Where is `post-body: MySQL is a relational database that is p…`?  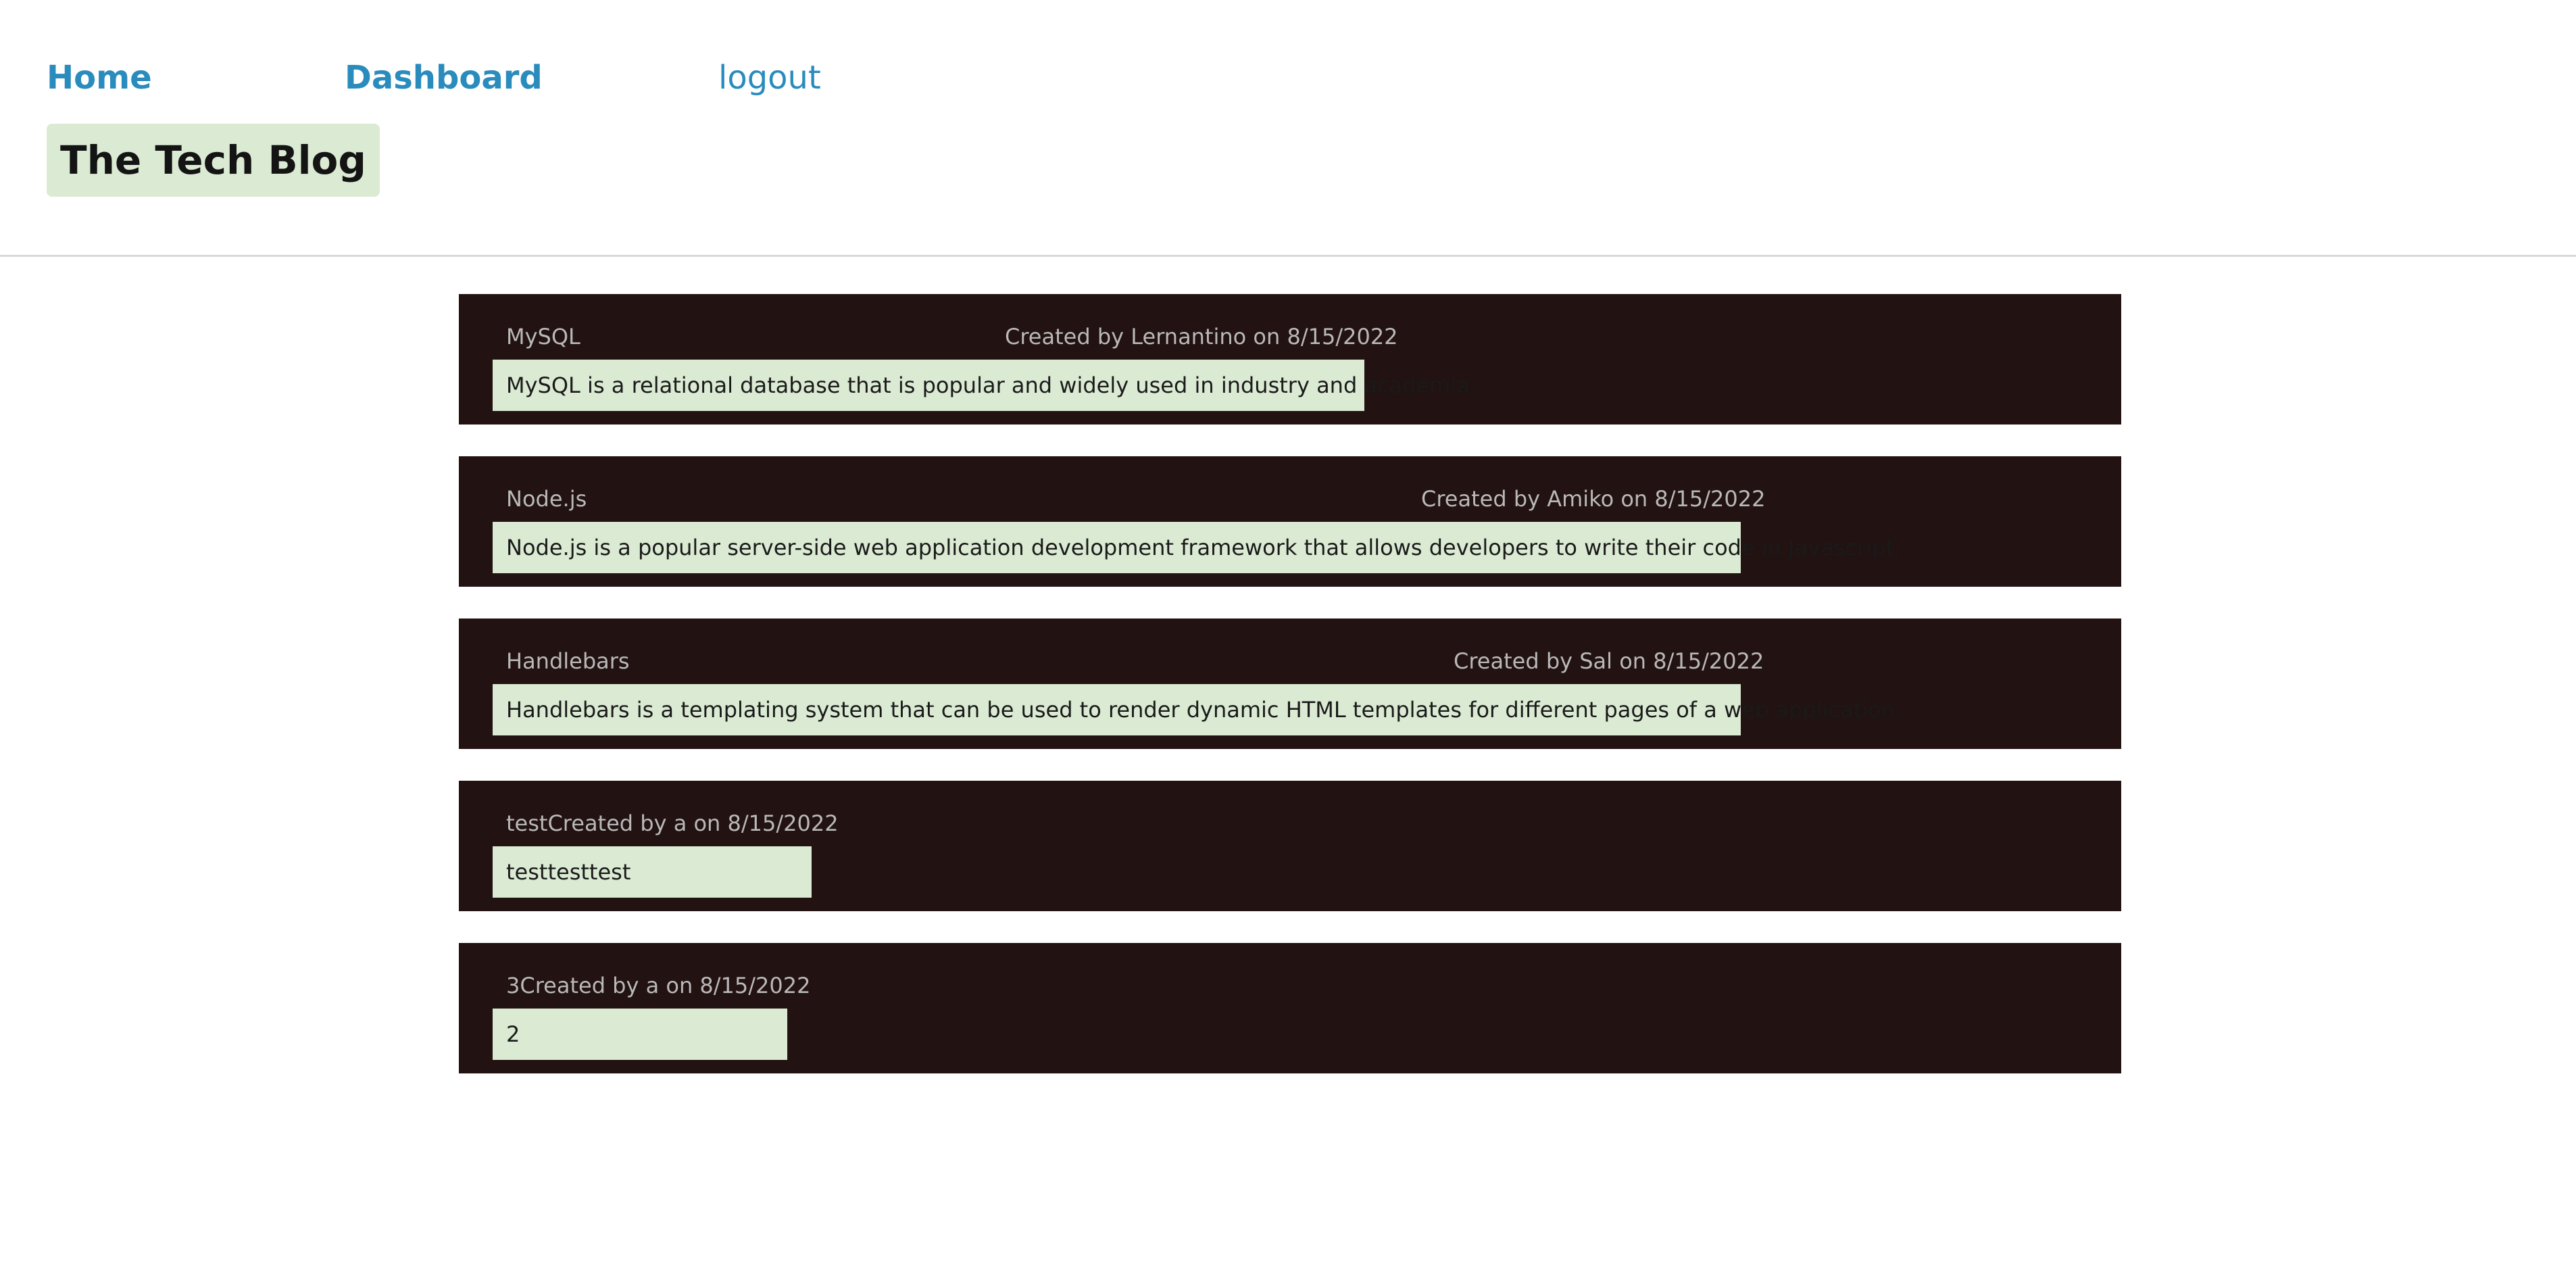
post-body: MySQL is a relational database that is p… is located at coordinates (985, 386).